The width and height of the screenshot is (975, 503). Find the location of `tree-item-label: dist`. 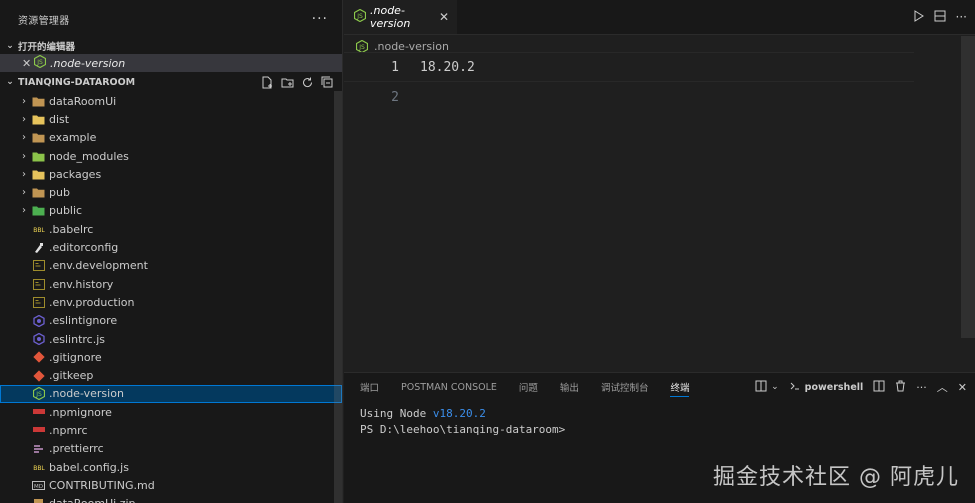

tree-item-label: dist is located at coordinates (59, 119).